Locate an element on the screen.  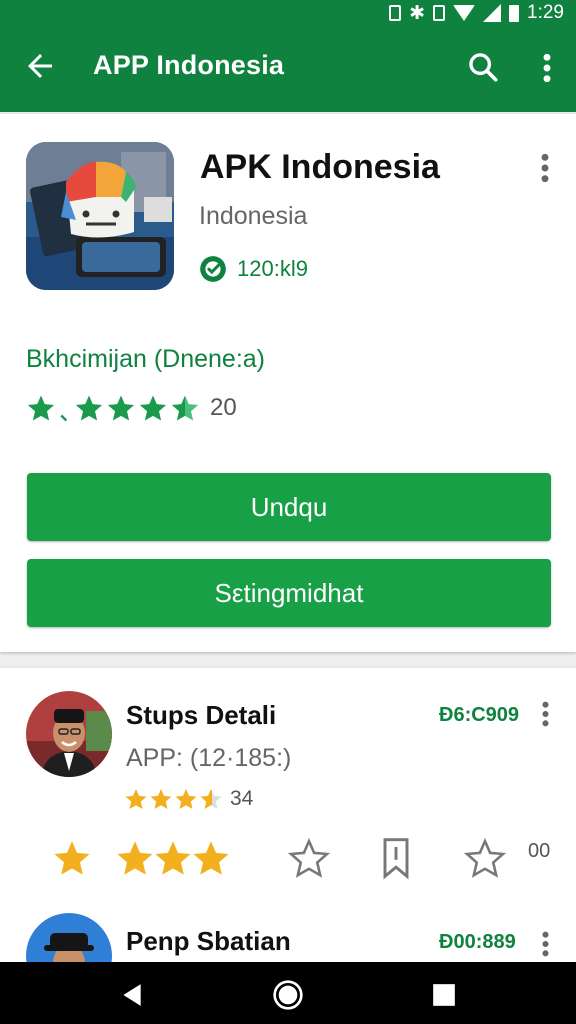
review-author: Penp Sbatian is located at coordinates (208, 941).